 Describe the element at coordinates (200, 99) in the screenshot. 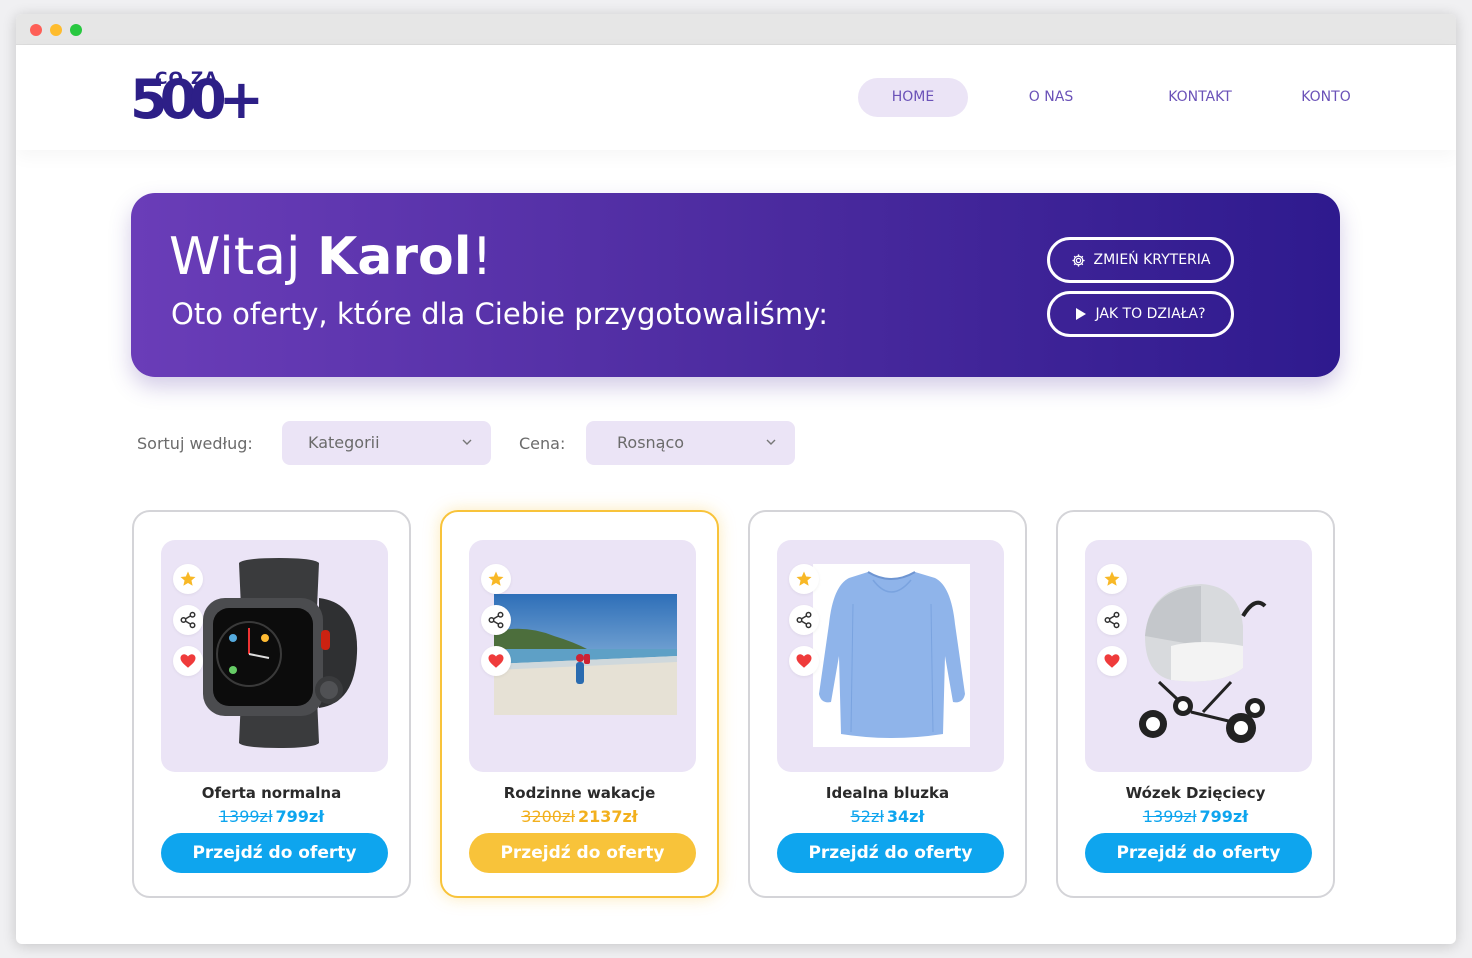

I see `site-logo: CO ZA 500+` at that location.